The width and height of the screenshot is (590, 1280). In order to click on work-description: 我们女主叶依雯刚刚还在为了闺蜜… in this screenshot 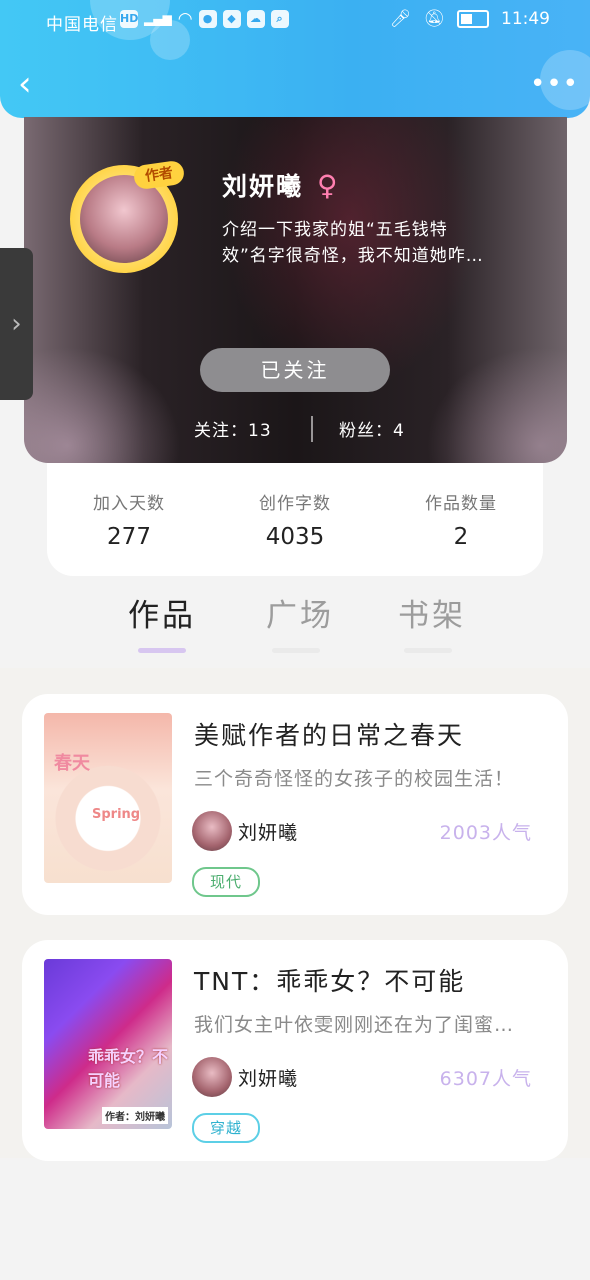, I will do `click(354, 1025)`.